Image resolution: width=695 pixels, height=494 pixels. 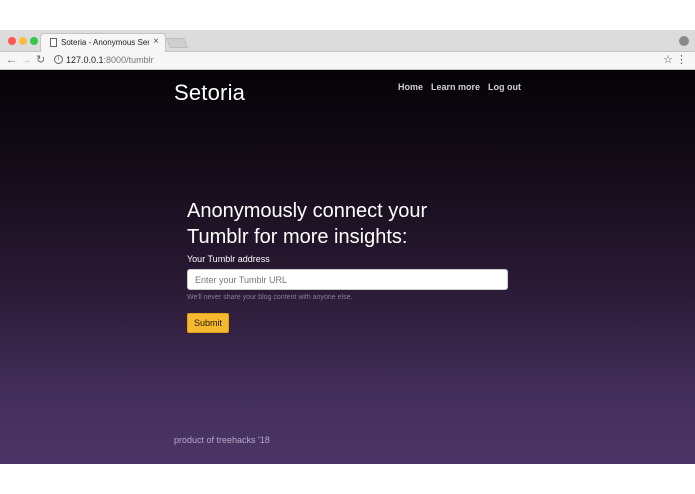 What do you see at coordinates (684, 41) in the screenshot?
I see `profile-icon` at bounding box center [684, 41].